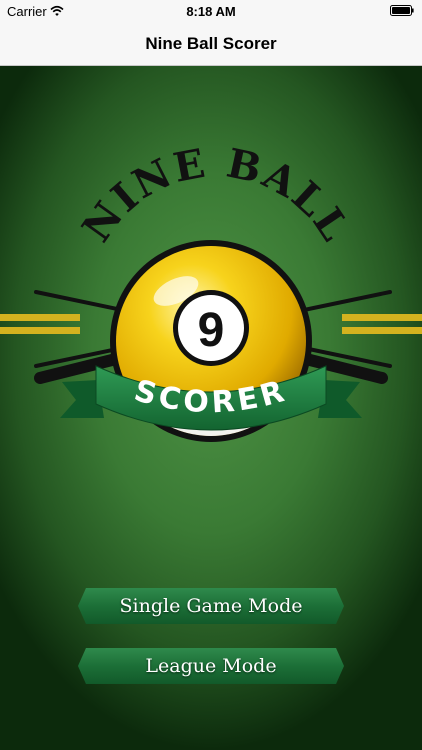 The height and width of the screenshot is (750, 422). I want to click on yellow-stripe-left, so click(40, 324).